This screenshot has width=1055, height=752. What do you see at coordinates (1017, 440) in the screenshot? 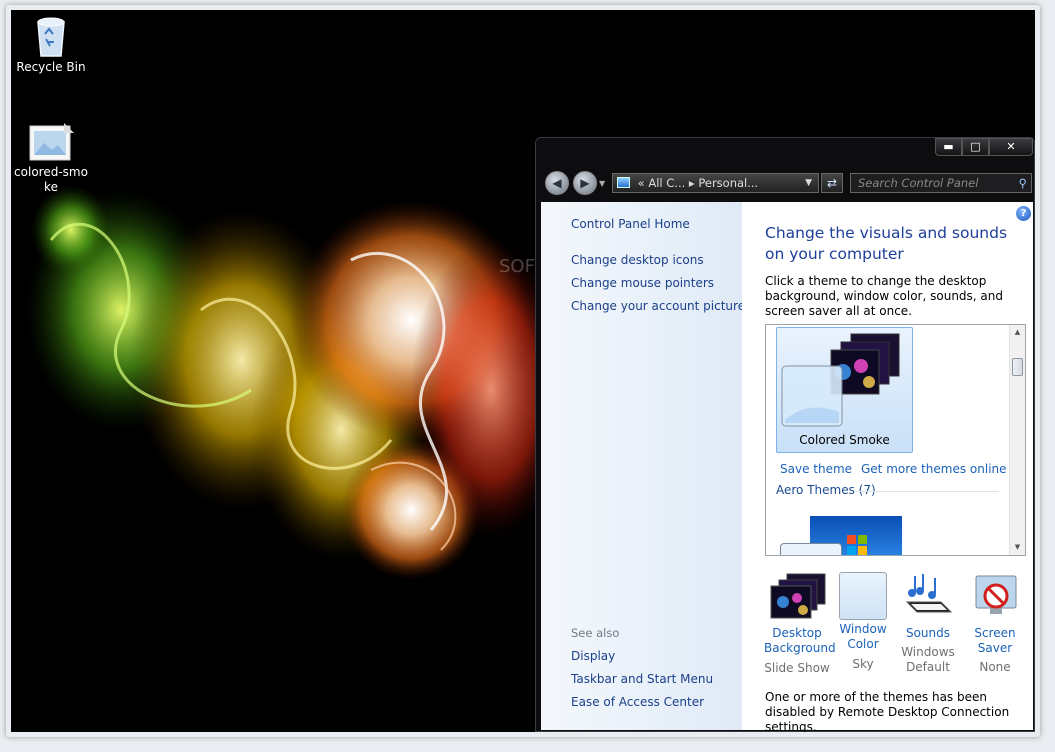
I see `theme-list-scrollbar: ▲ ▼` at bounding box center [1017, 440].